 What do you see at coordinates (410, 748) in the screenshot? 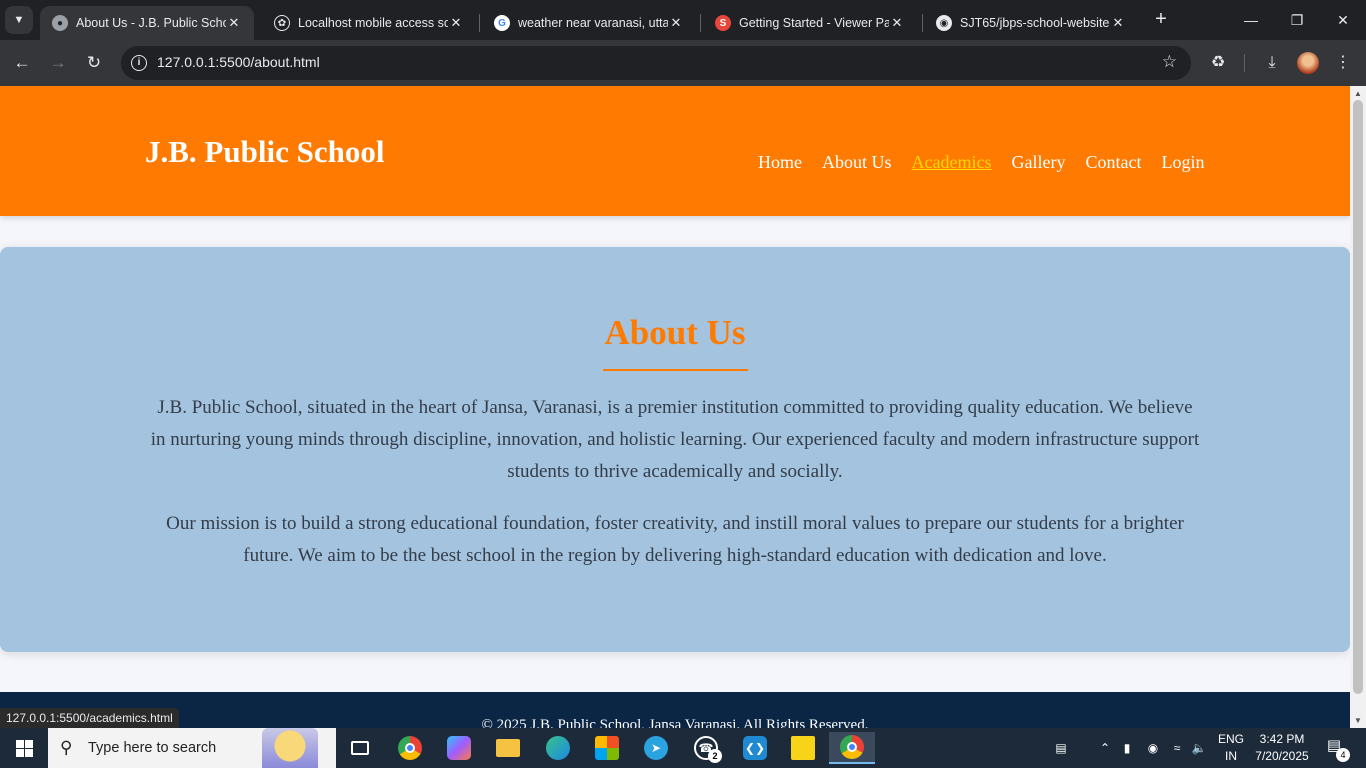
I see `chrome-icon` at bounding box center [410, 748].